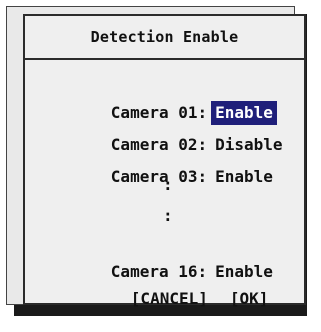  What do you see at coordinates (164, 38) in the screenshot?
I see `dialog-title: Detection Enable` at bounding box center [164, 38].